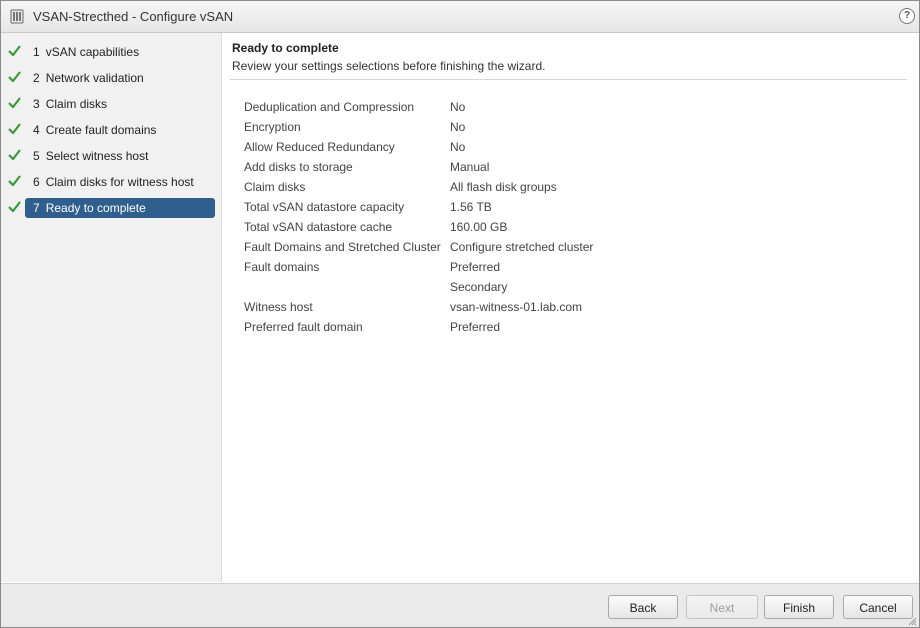  Describe the element at coordinates (91, 156) in the screenshot. I see `wizard-step-label: 5 Select witness host` at that location.